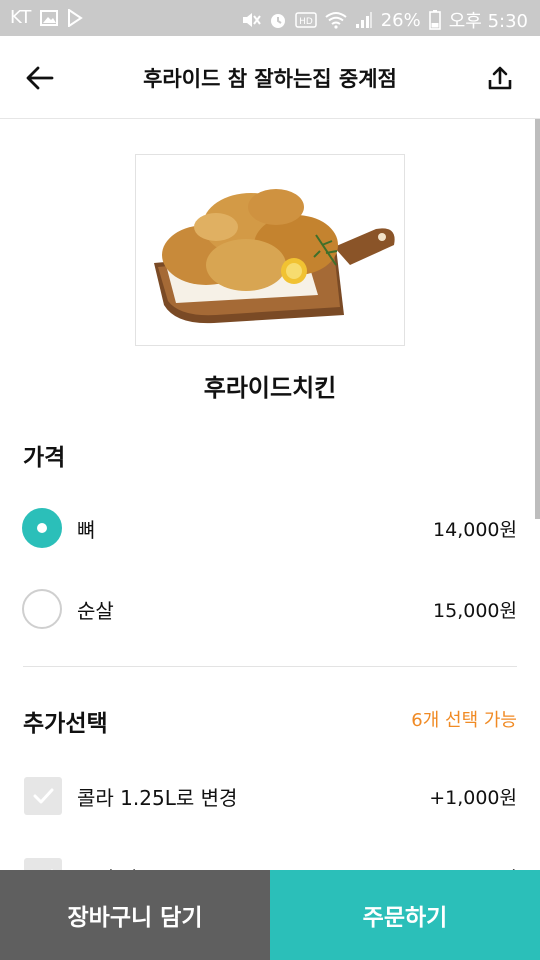 The width and height of the screenshot is (540, 960). I want to click on extra-option-label: 콜라 1.25L로 변경, so click(157, 797).